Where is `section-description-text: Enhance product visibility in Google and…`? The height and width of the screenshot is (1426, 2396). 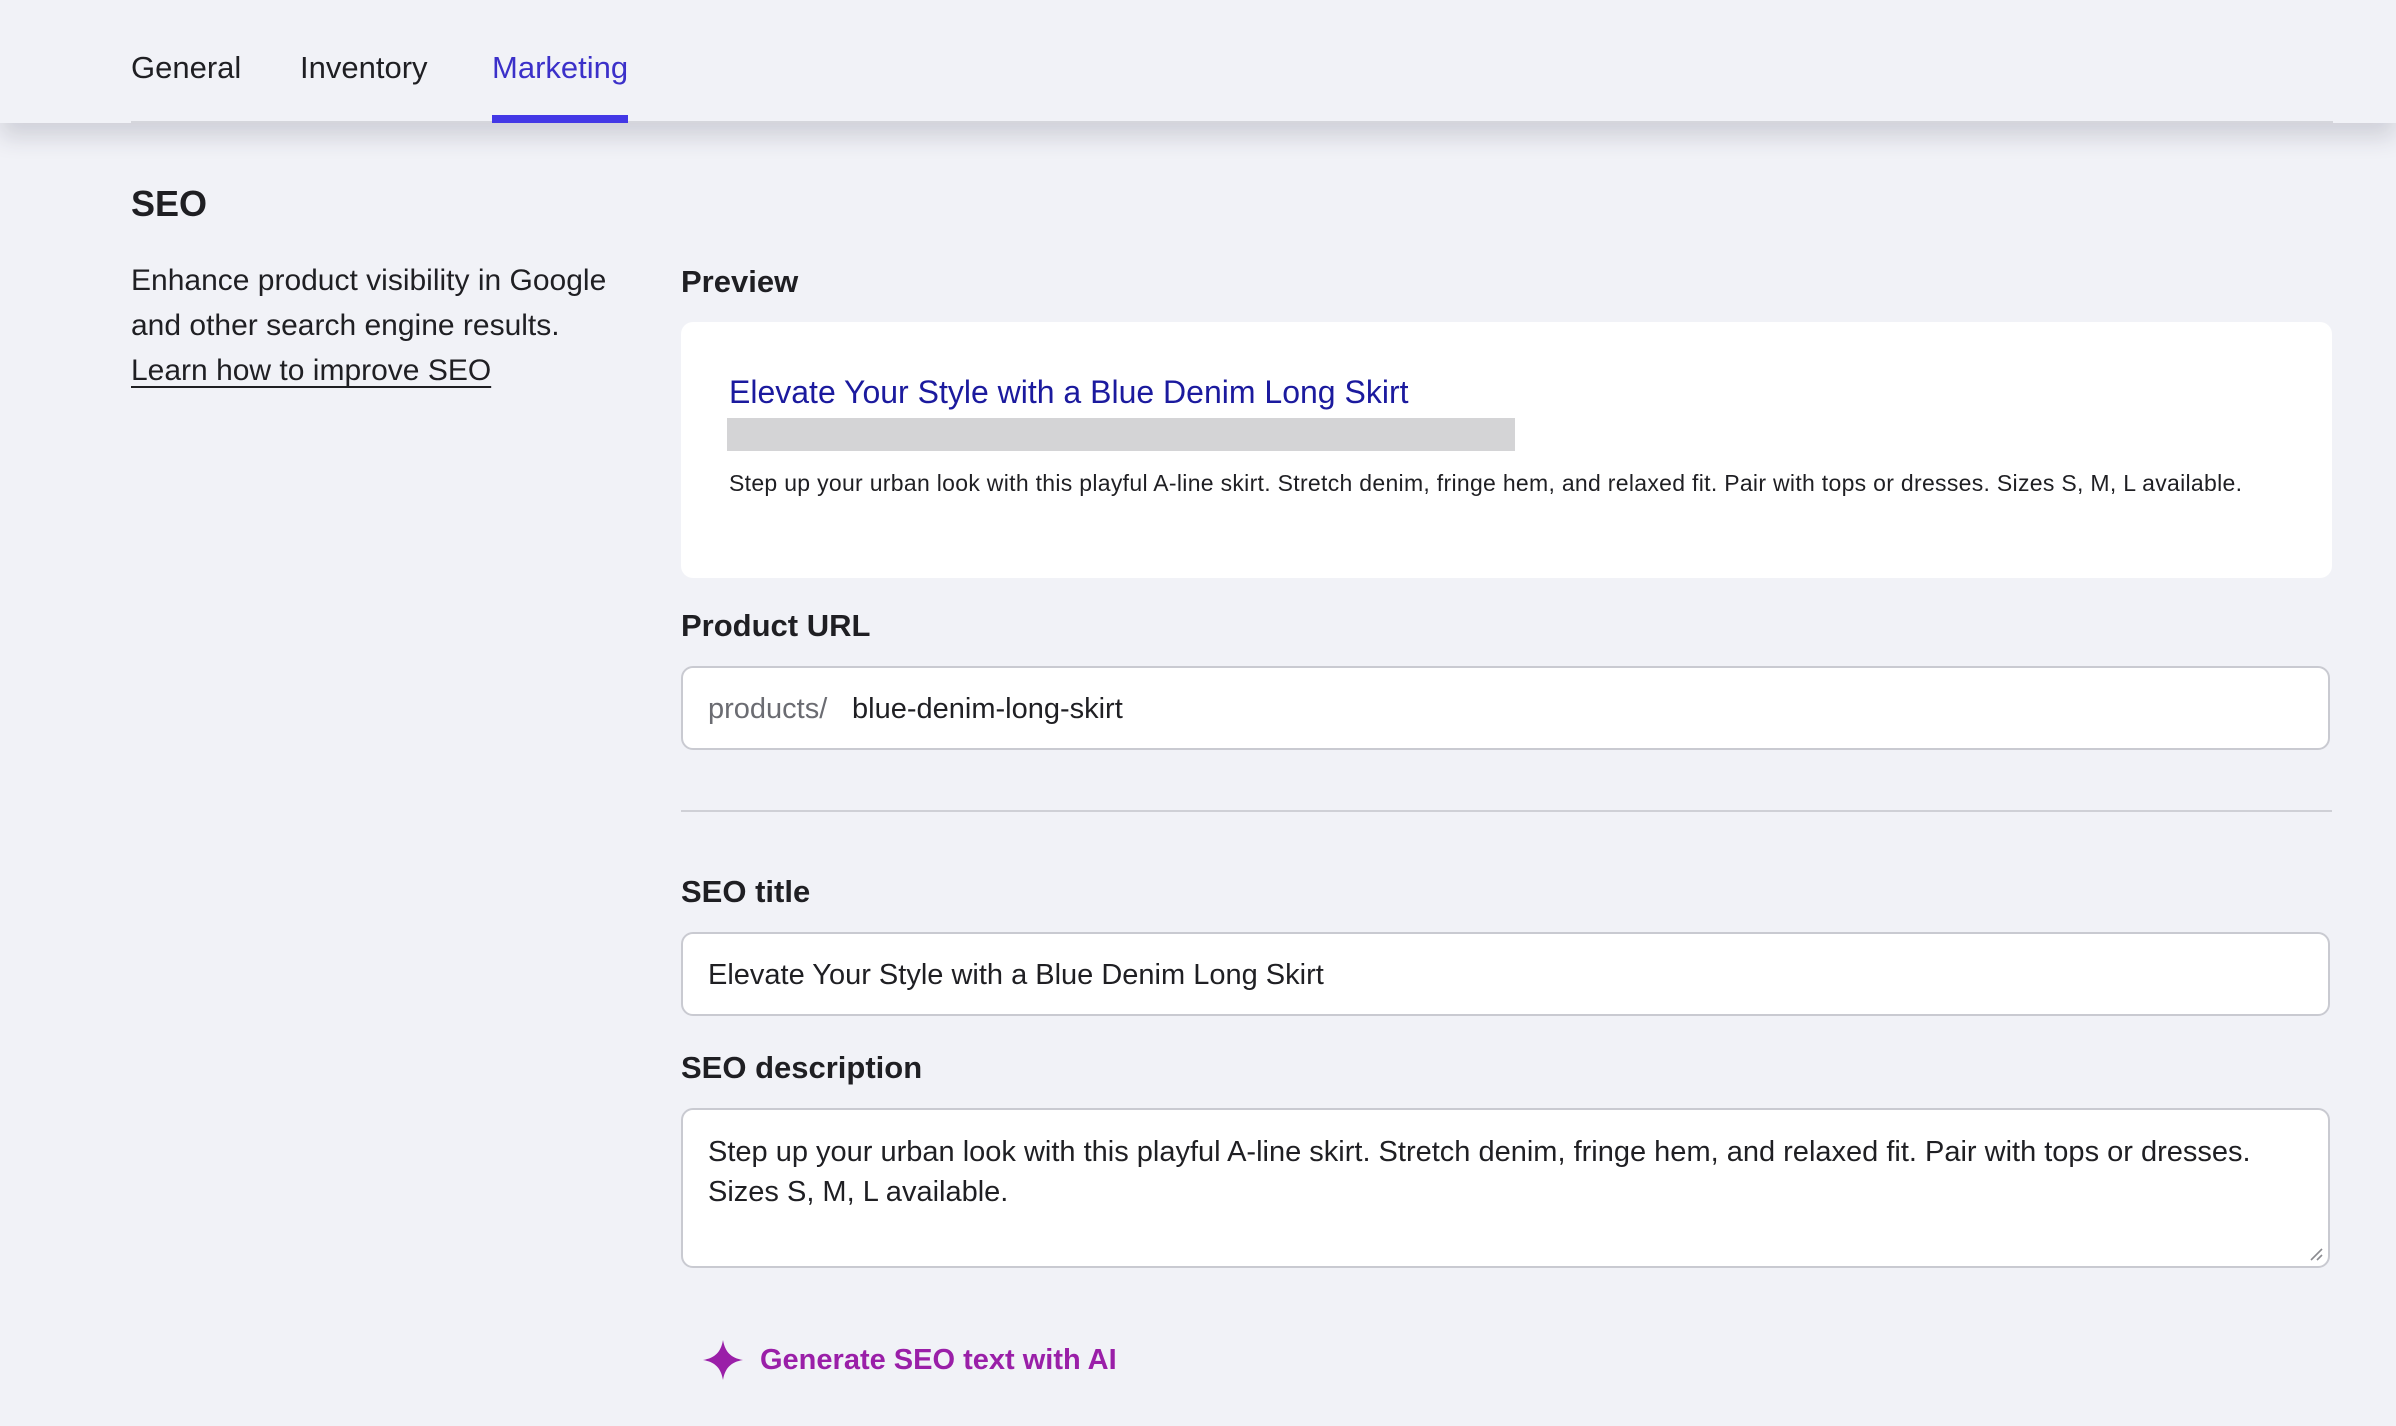 section-description-text: Enhance product visibility in Google and… is located at coordinates (369, 303).